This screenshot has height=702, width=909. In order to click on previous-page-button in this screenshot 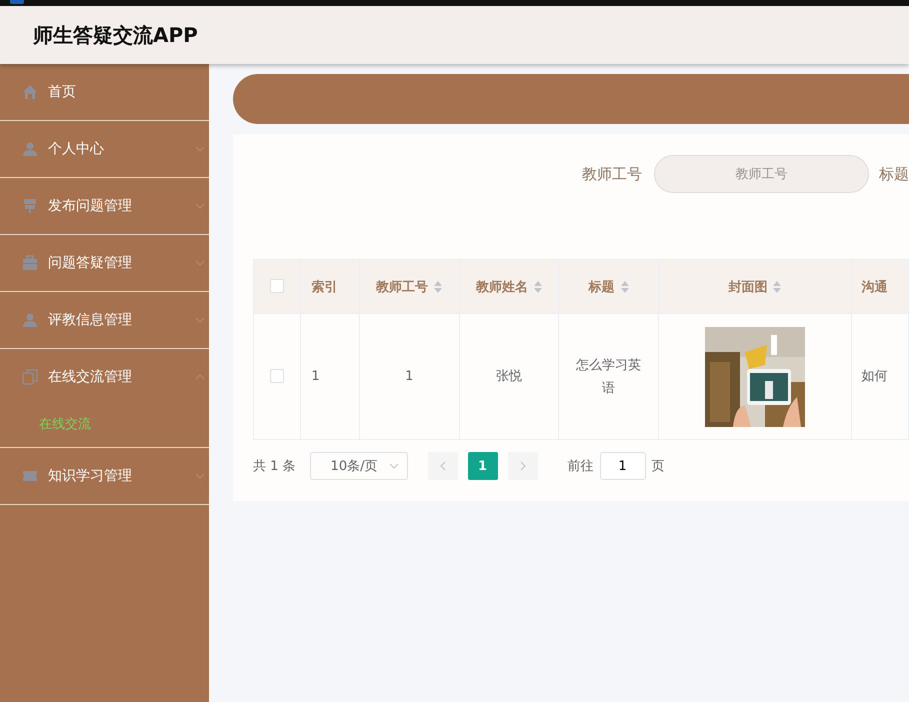, I will do `click(443, 466)`.